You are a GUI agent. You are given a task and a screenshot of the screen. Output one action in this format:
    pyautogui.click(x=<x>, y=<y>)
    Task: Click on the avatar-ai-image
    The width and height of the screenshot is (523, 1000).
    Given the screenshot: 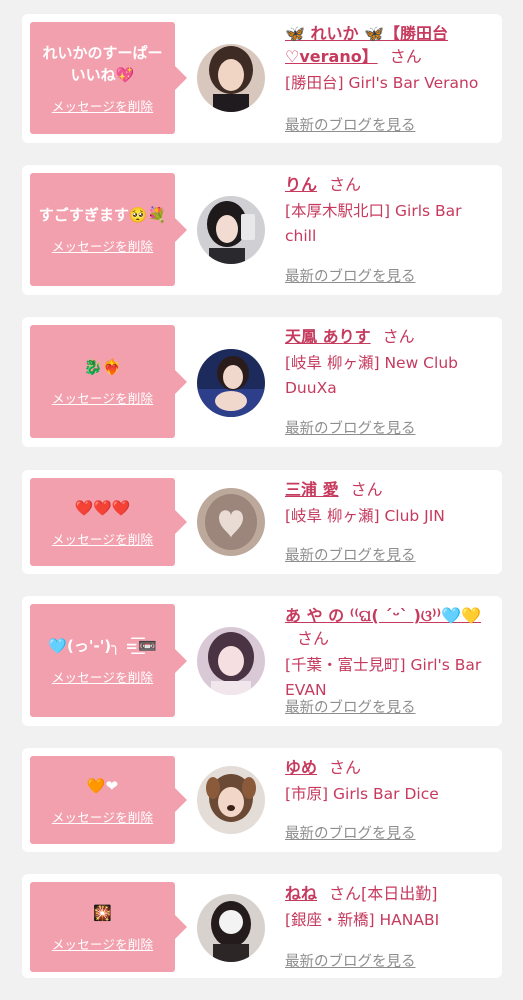 What is the action you would take?
    pyautogui.click(x=231, y=522)
    